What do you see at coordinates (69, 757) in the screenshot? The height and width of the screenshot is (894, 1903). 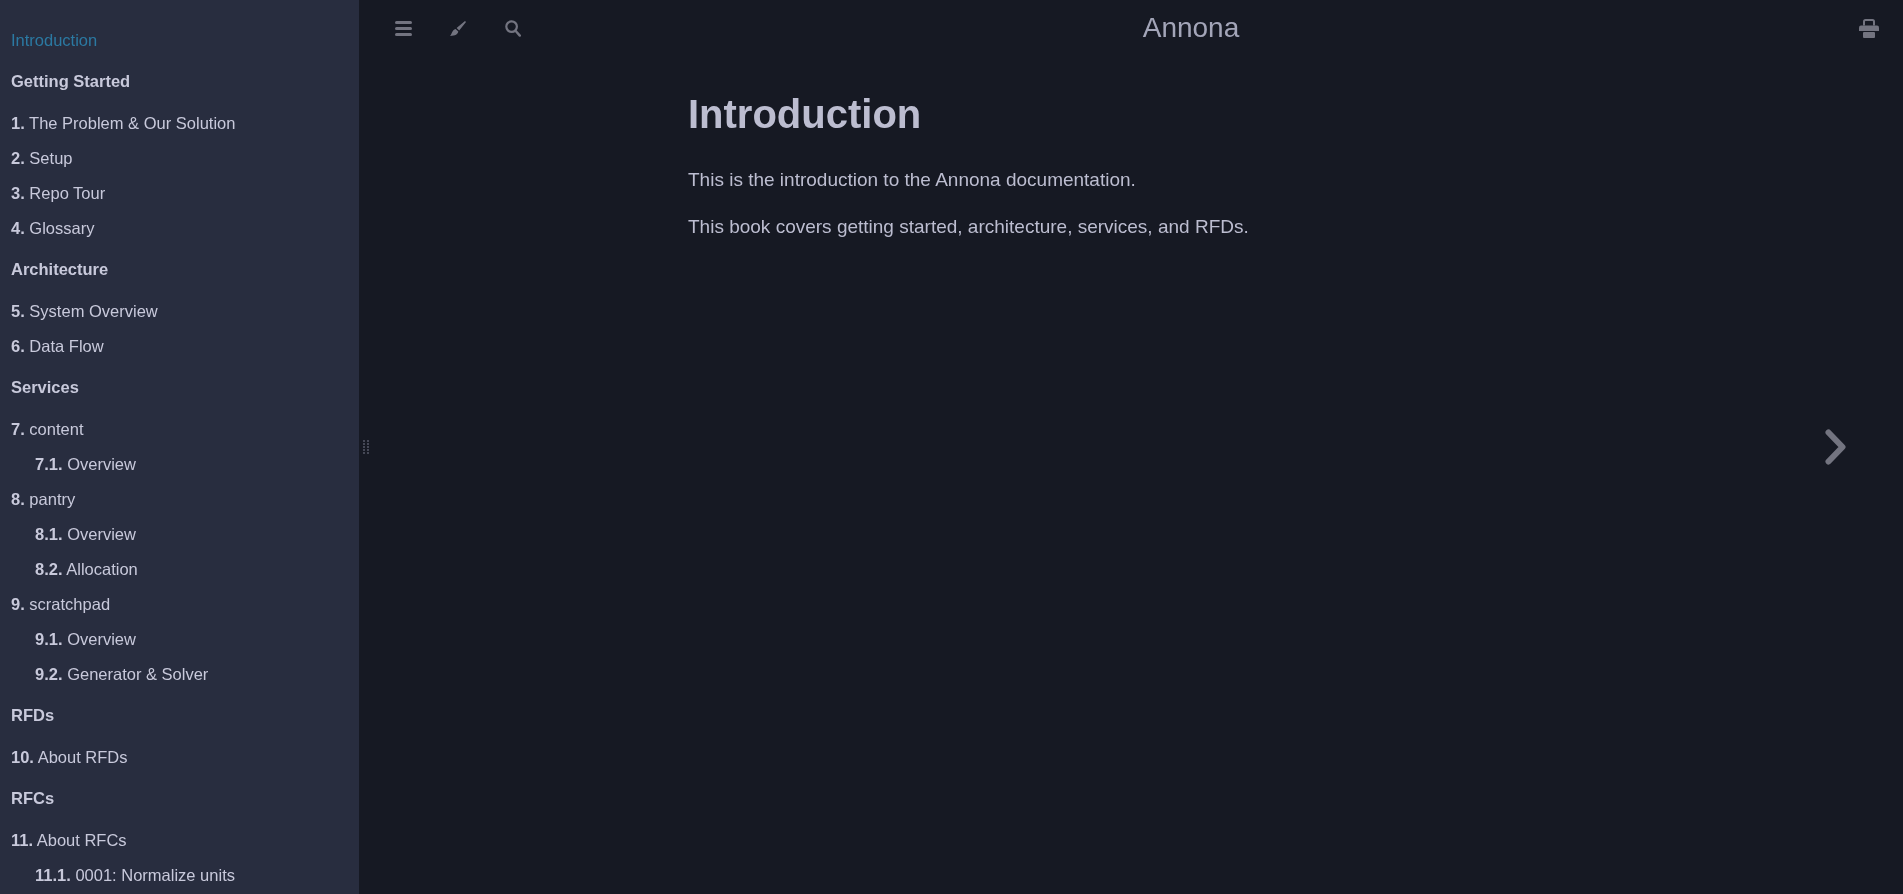 I see `chapter-link: 10. About RFDs` at bounding box center [69, 757].